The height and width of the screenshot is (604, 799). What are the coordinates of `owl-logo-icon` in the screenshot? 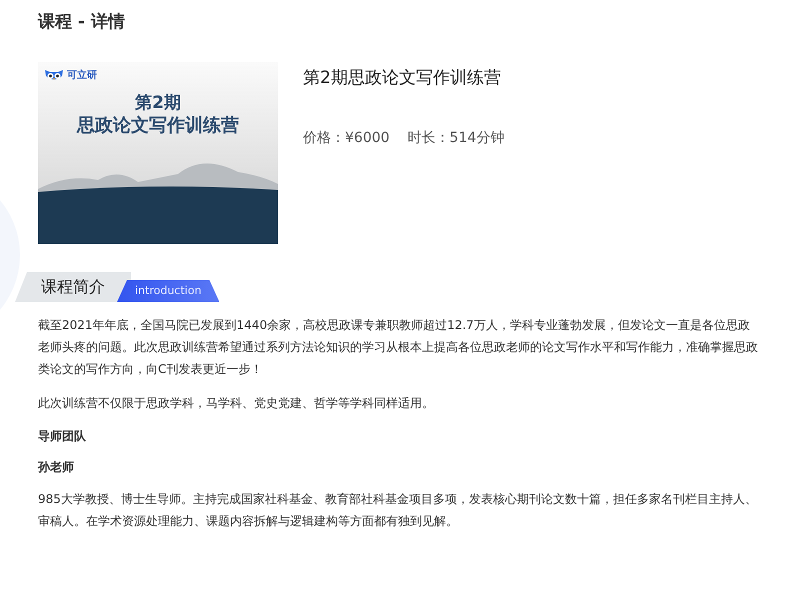 It's located at (54, 75).